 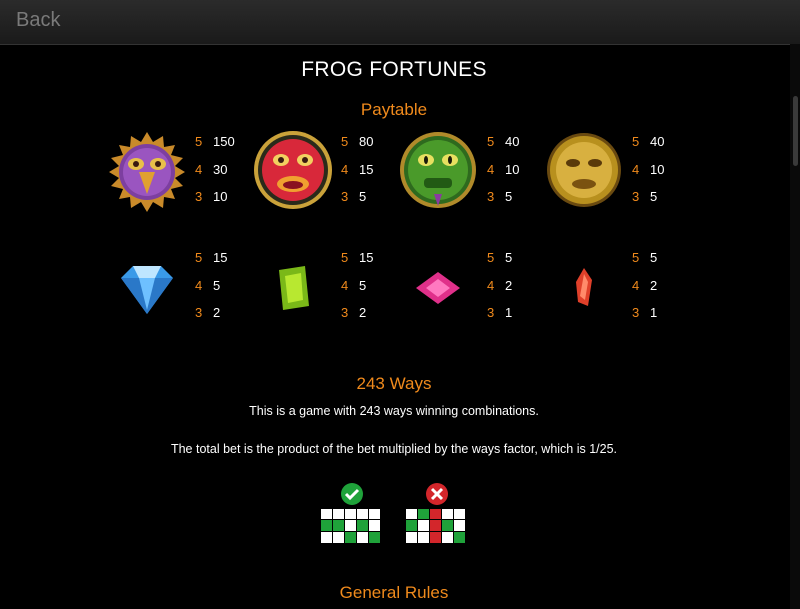 What do you see at coordinates (215, 169) in the screenshot?
I see `paytable-entry-bird-mask: 5 150 4 30 3 10` at bounding box center [215, 169].